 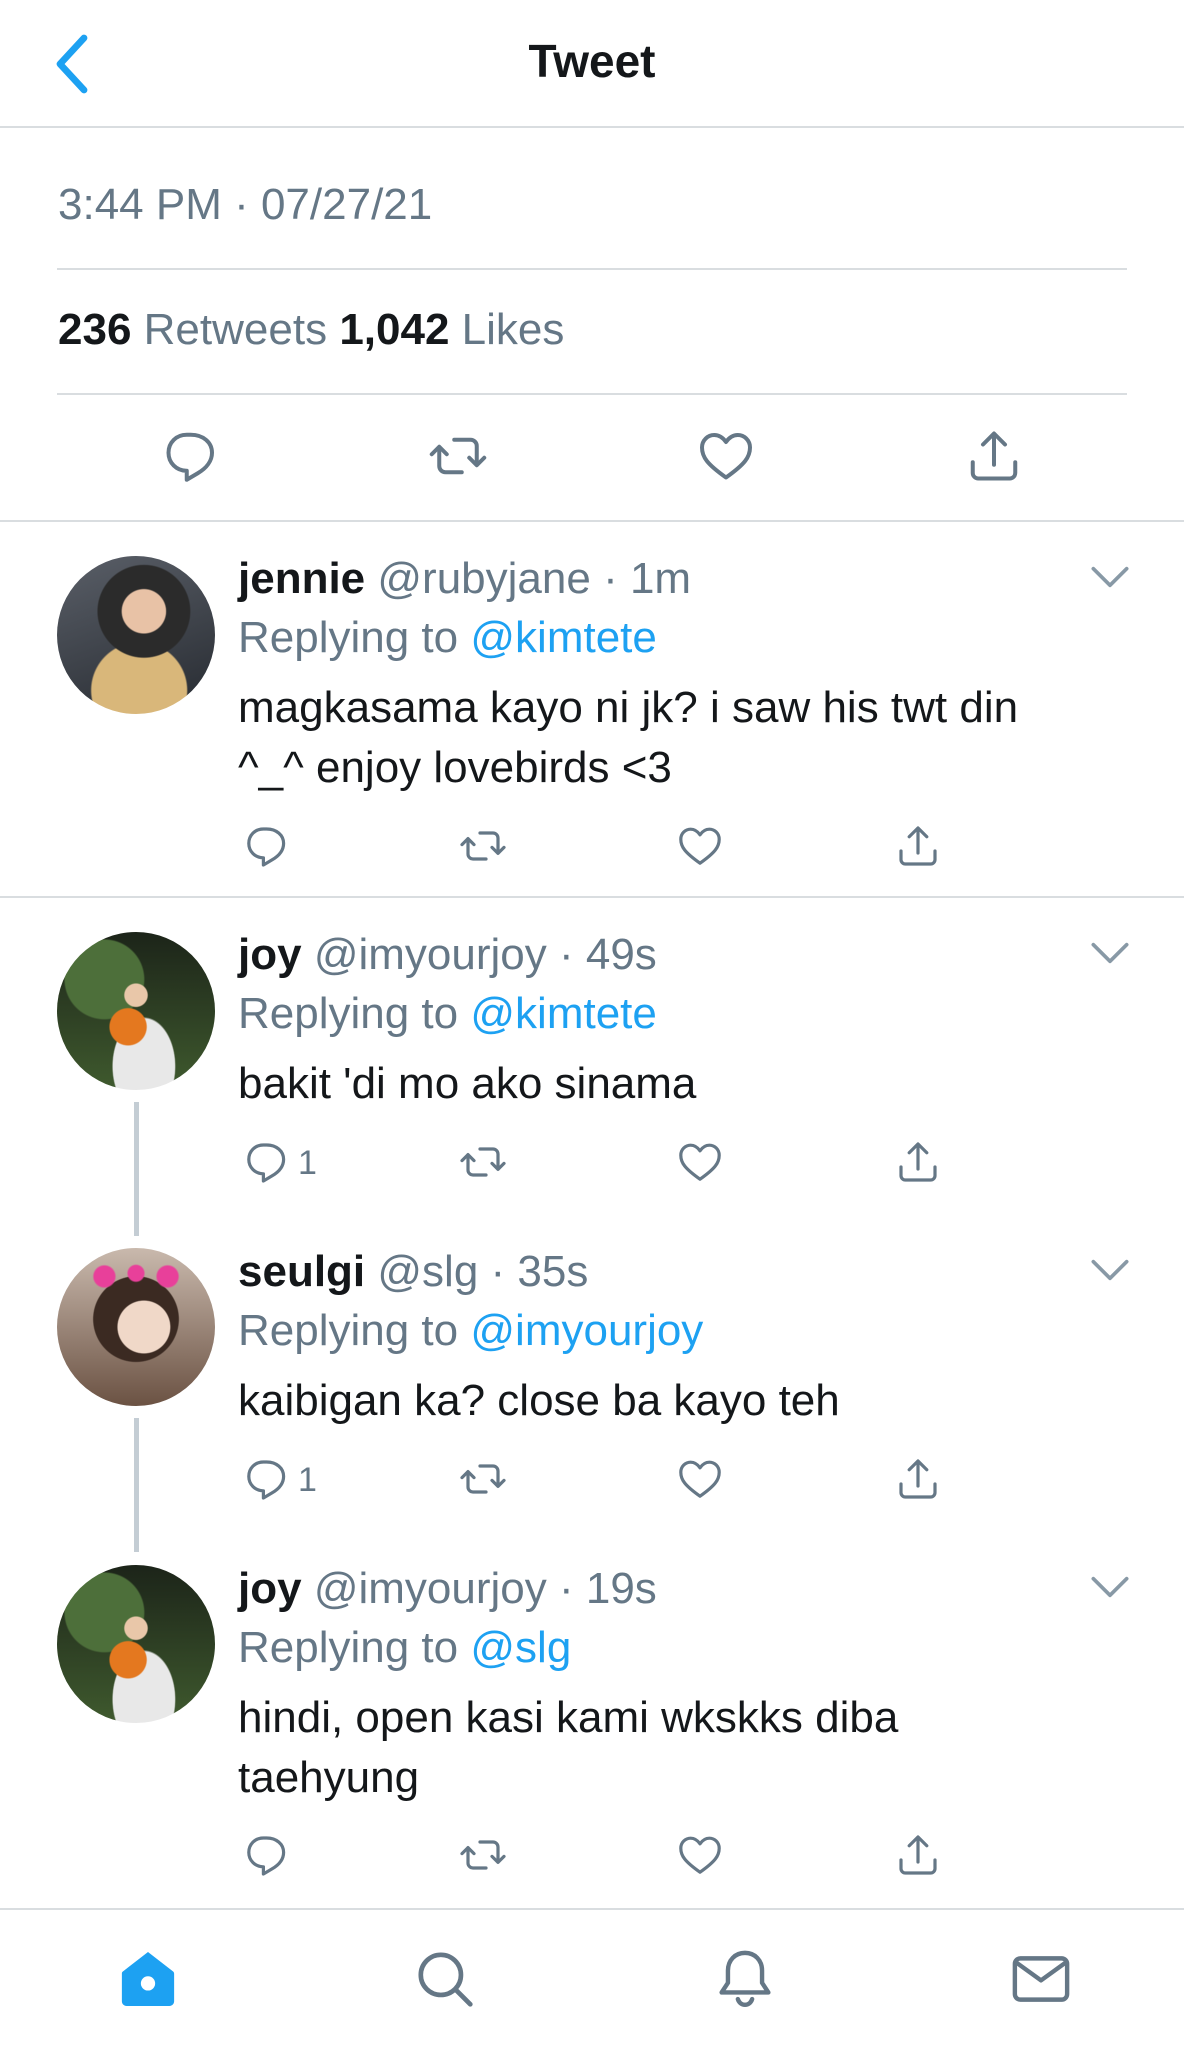 I want to click on likes-count: 1,042, so click(x=394, y=329).